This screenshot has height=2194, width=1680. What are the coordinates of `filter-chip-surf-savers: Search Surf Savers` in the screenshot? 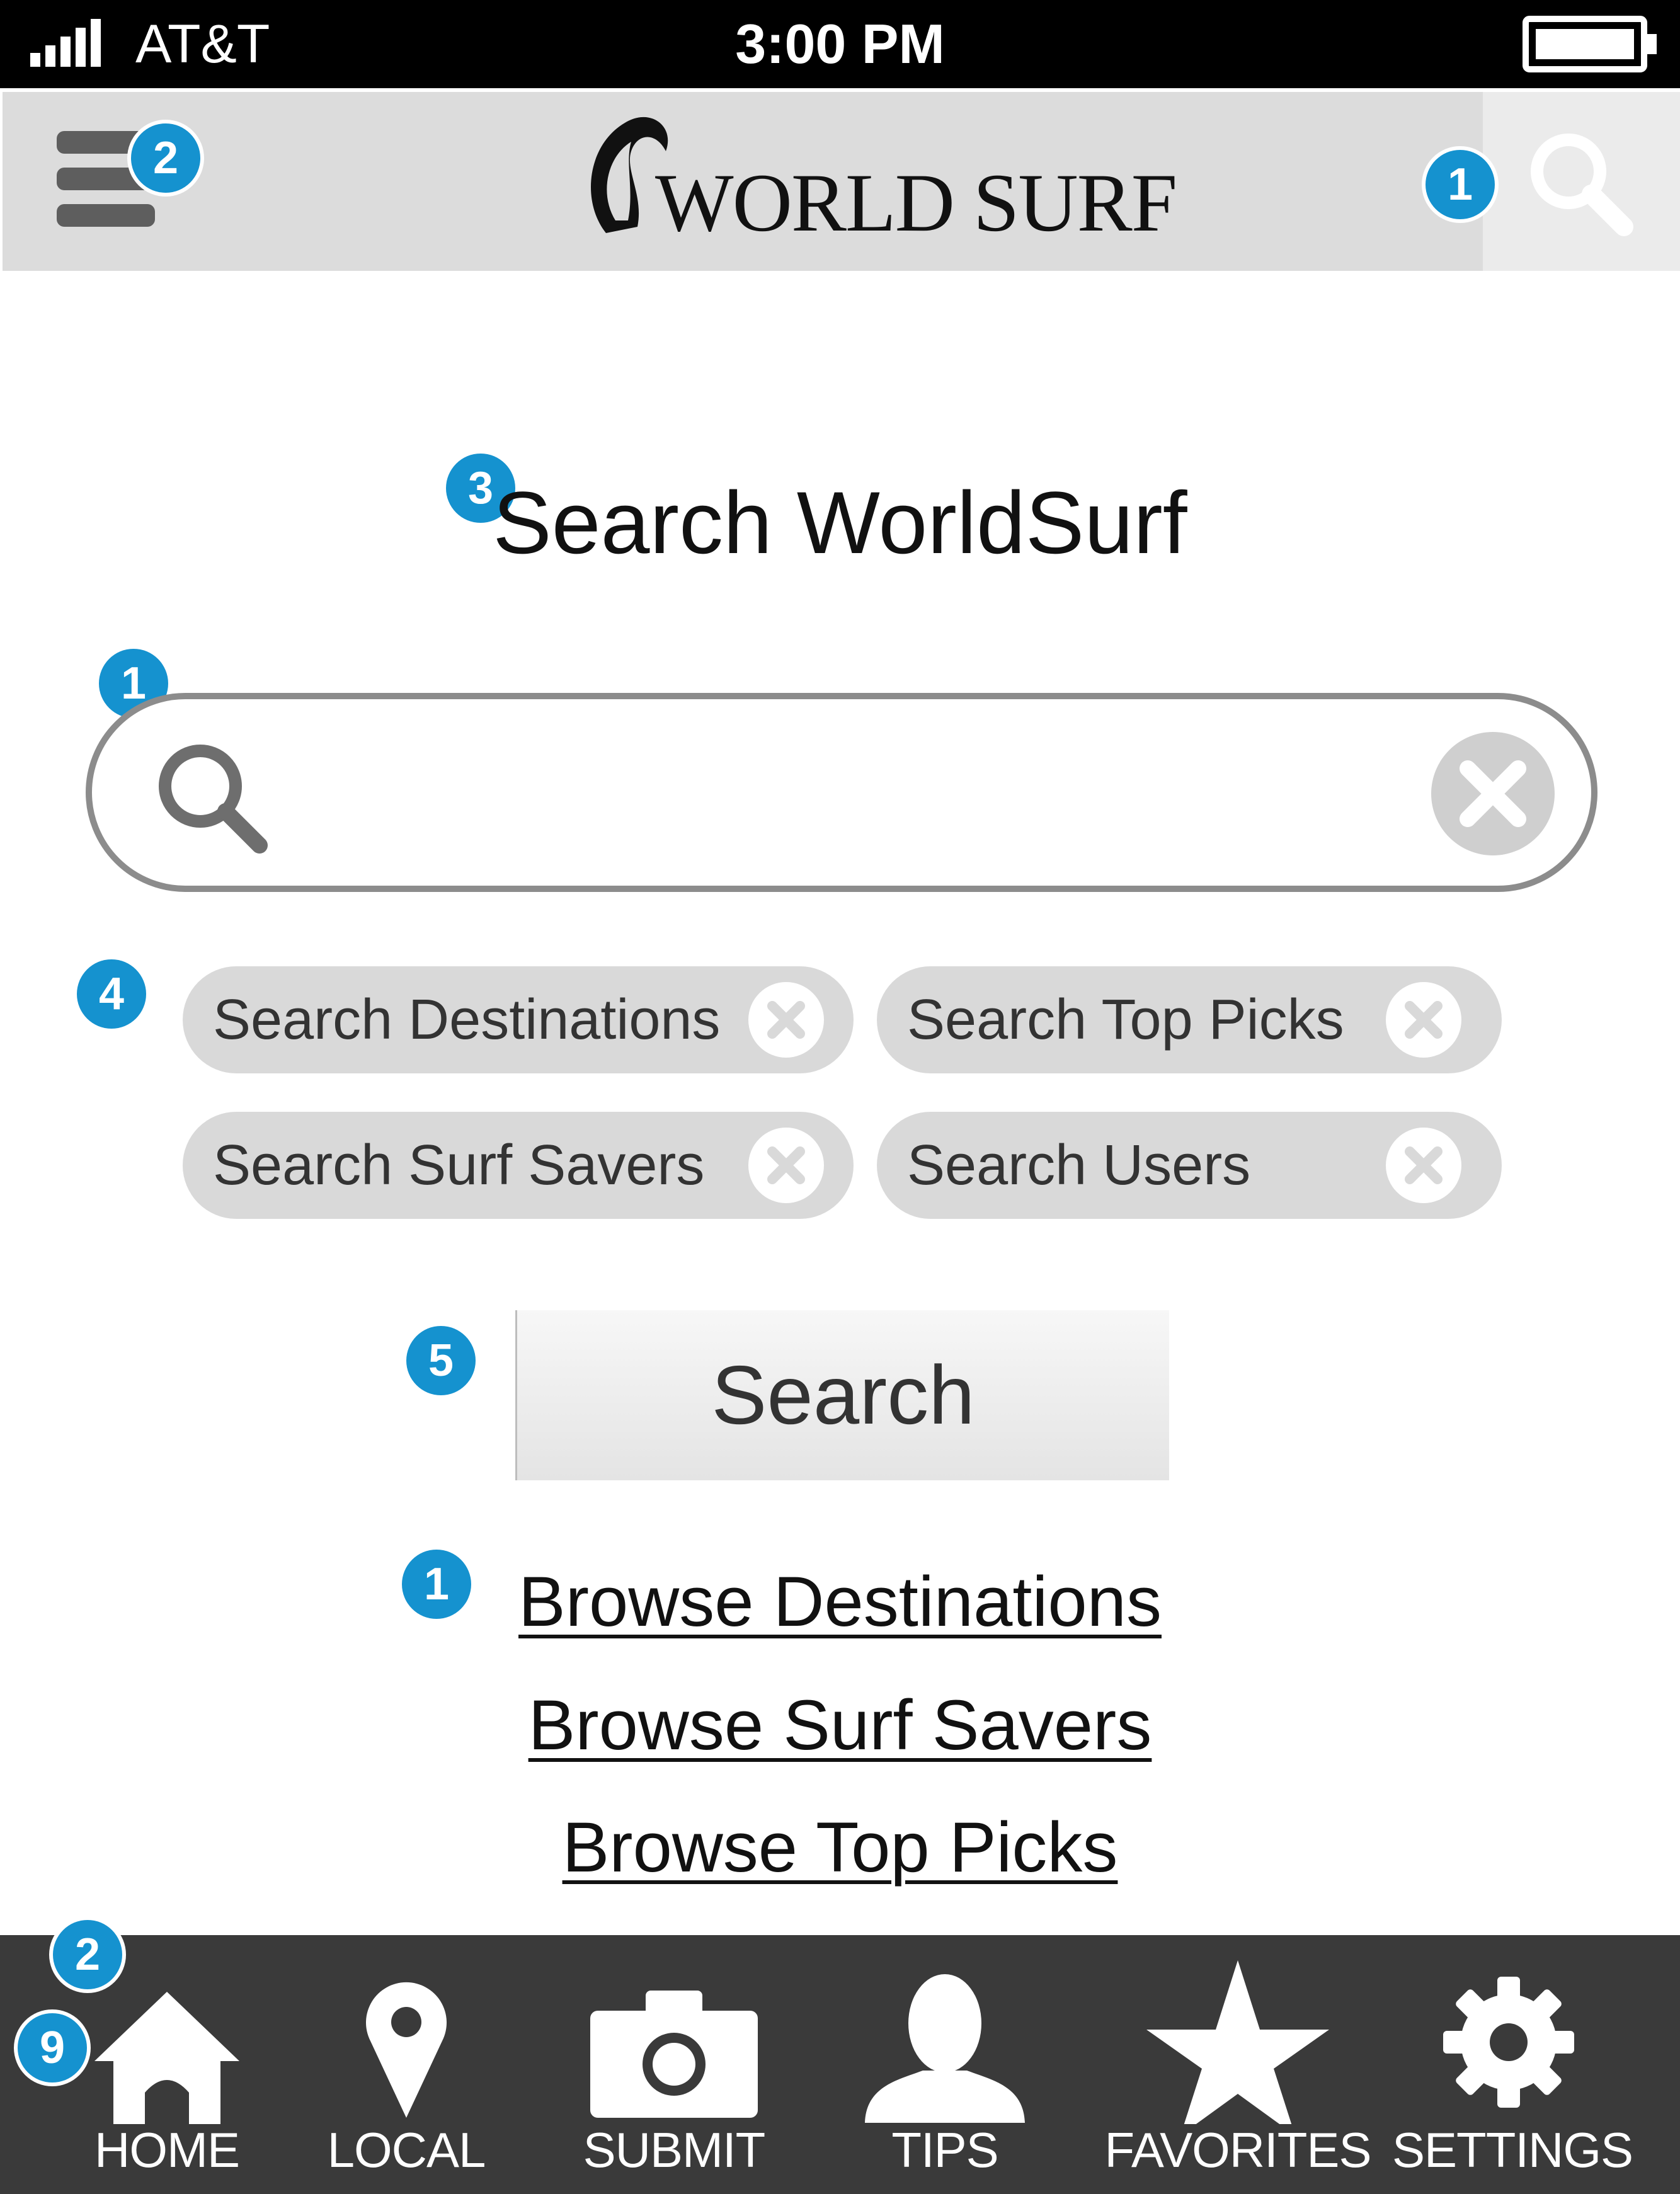 It's located at (518, 1165).